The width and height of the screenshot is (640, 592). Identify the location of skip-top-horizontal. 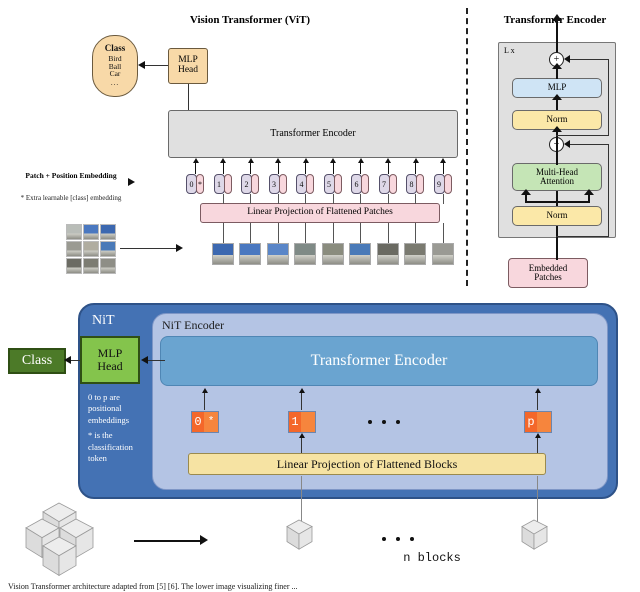
(587, 59).